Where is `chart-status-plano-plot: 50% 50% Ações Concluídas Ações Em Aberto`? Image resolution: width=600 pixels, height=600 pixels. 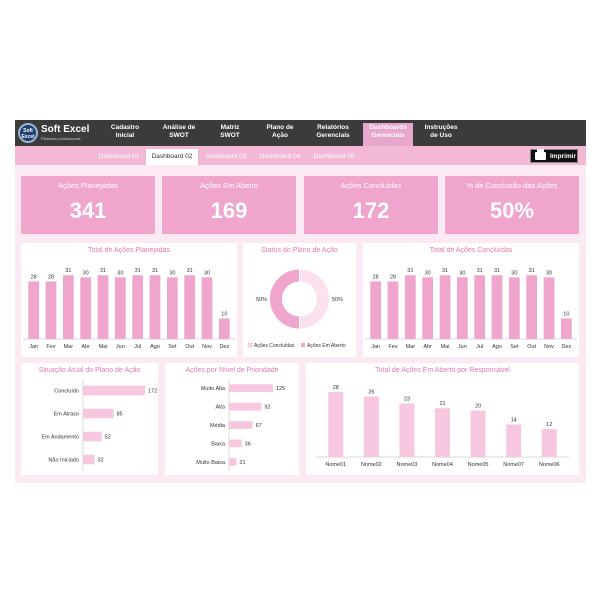 chart-status-plano-plot: 50% 50% Ações Concluídas Ações Em Aberto is located at coordinates (296, 308).